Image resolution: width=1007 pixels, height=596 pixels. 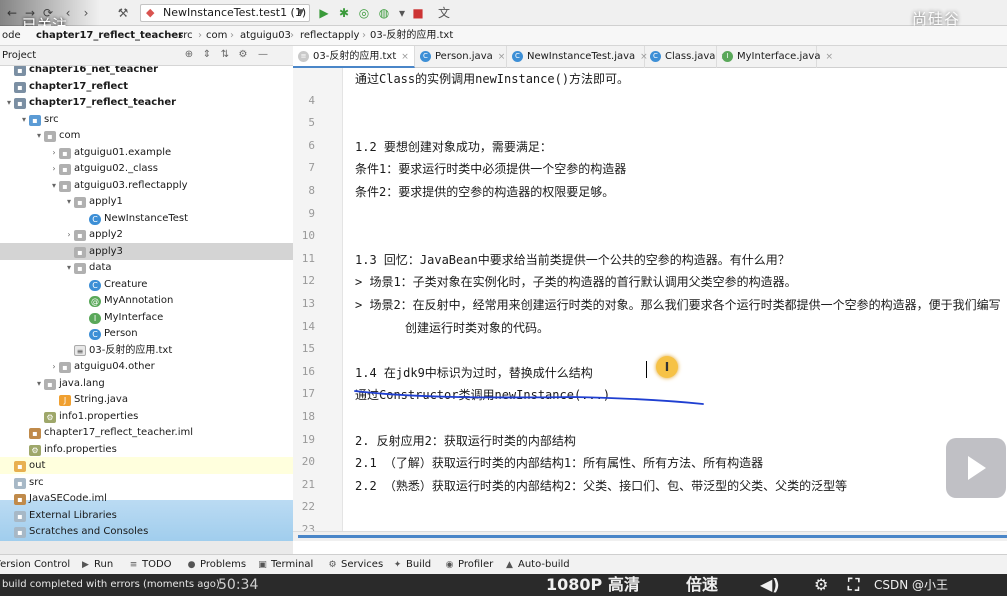 I want to click on tree-item: ▪ chapter17_reflect_teacher.iml, so click(x=146, y=432).